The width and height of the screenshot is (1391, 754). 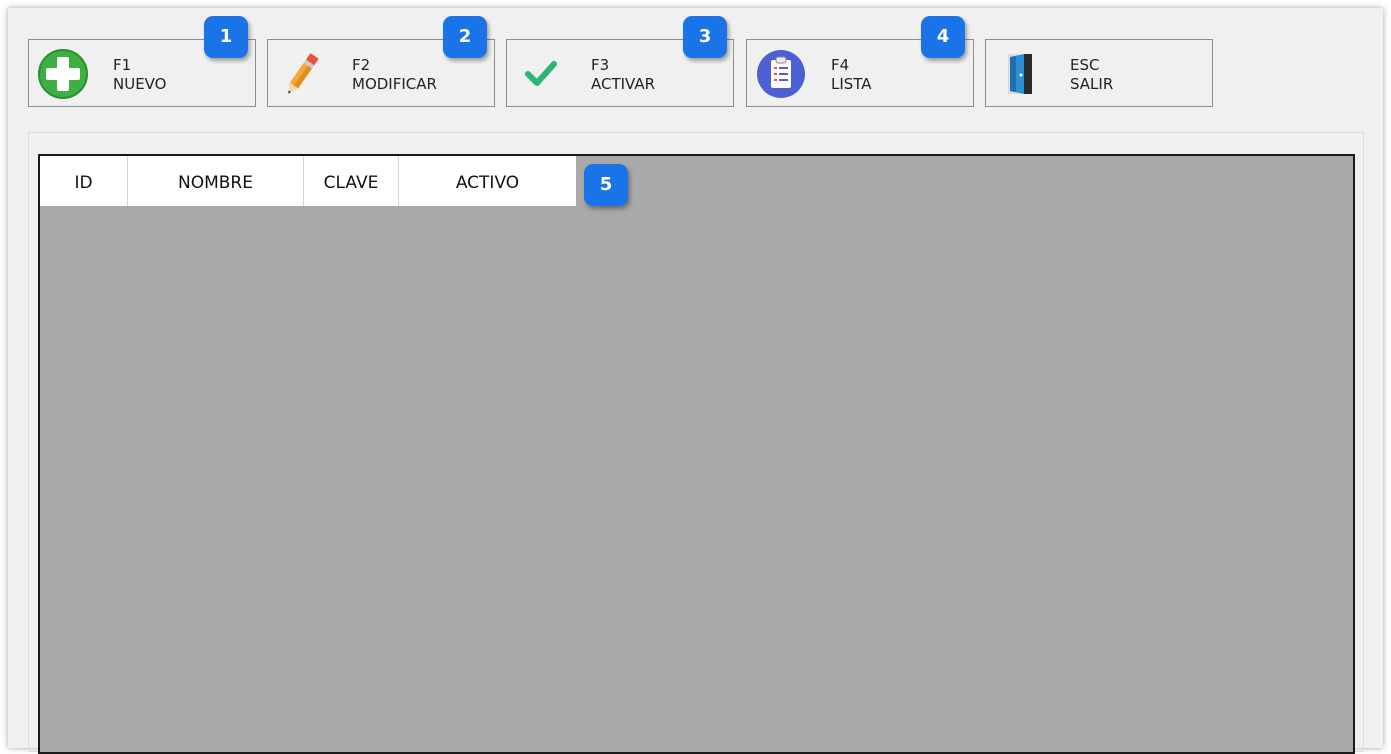 I want to click on checkmark-icon, so click(x=541, y=74).